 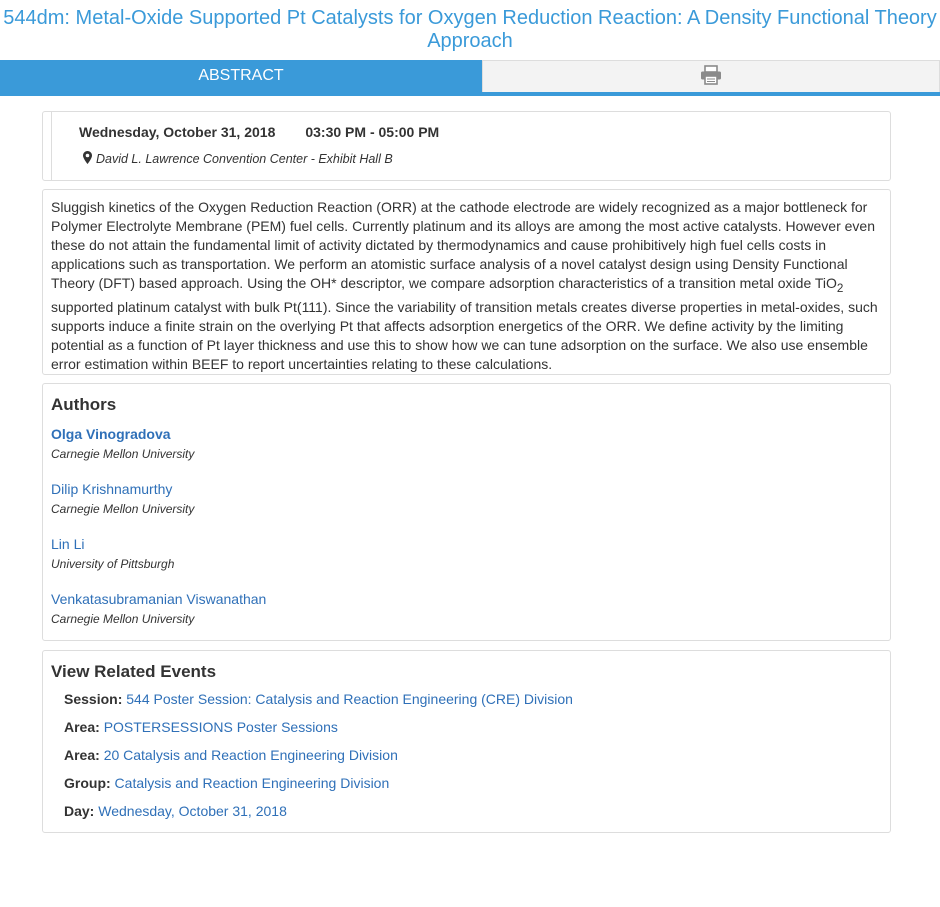 What do you see at coordinates (93, 699) in the screenshot?
I see `related-key: Session:` at bounding box center [93, 699].